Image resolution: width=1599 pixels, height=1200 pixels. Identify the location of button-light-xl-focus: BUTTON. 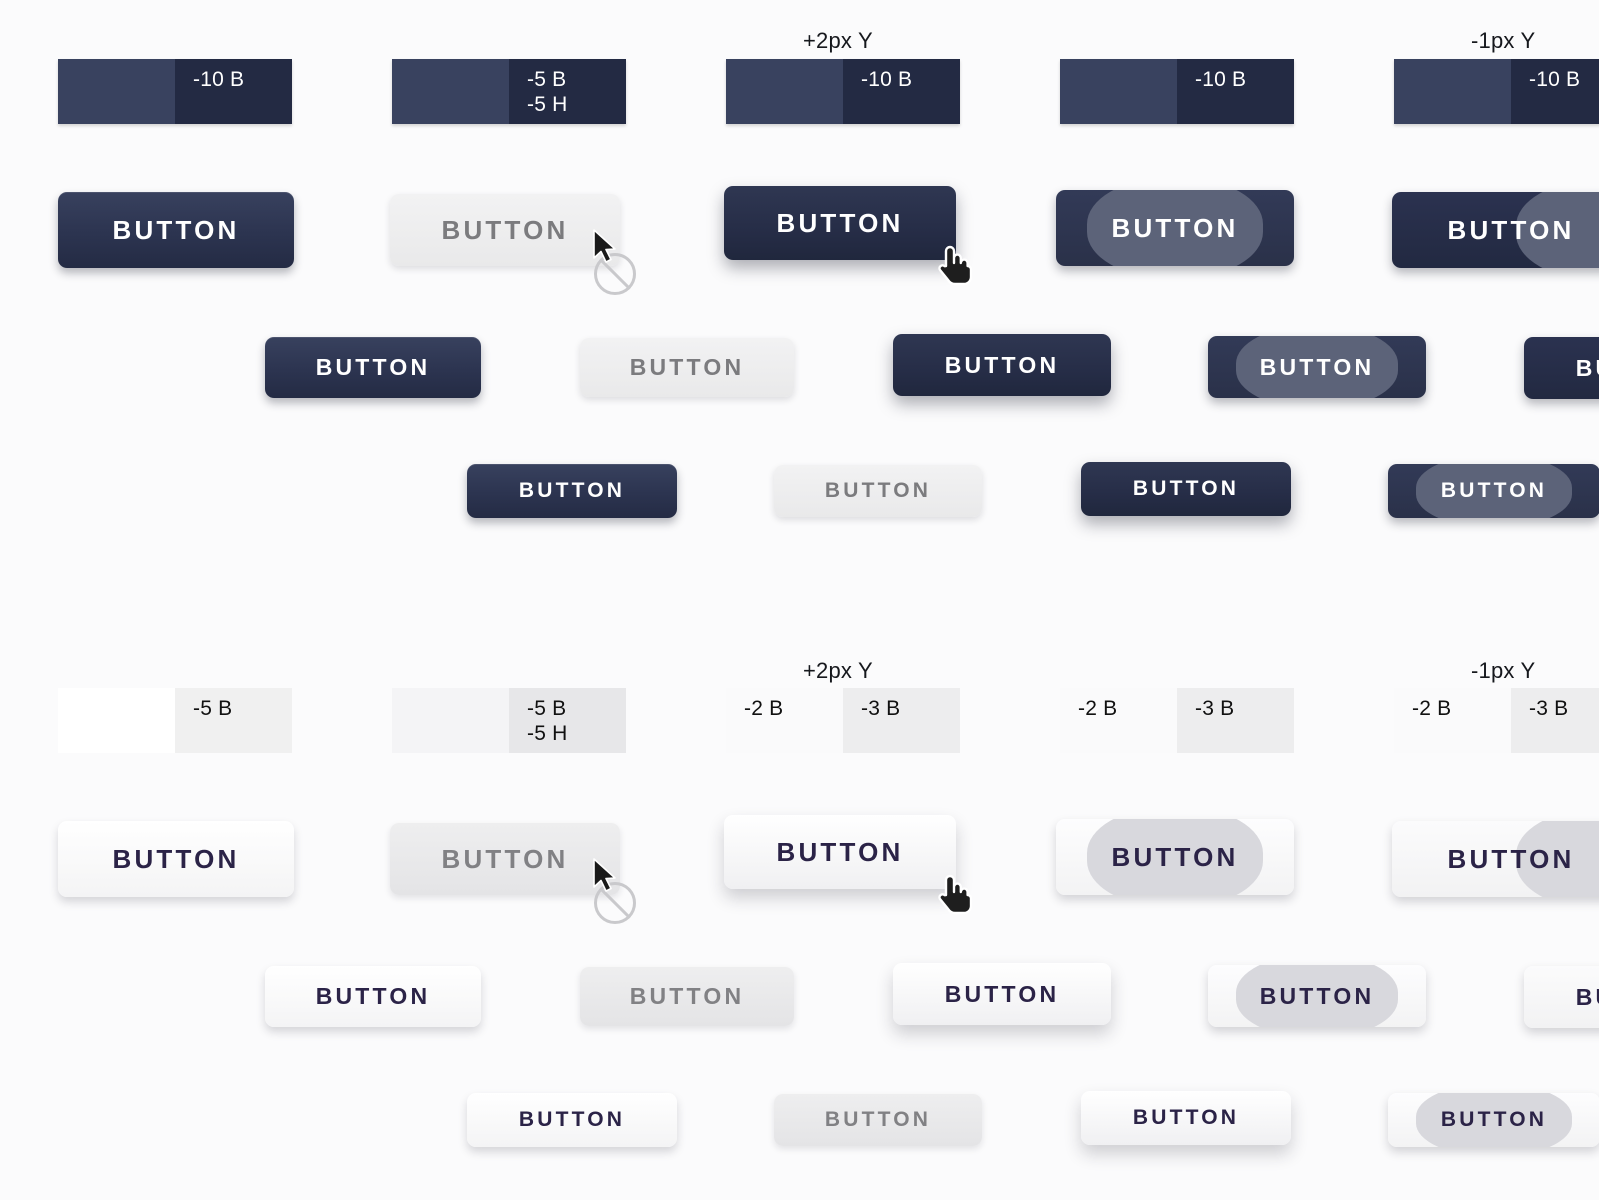
(1495, 859).